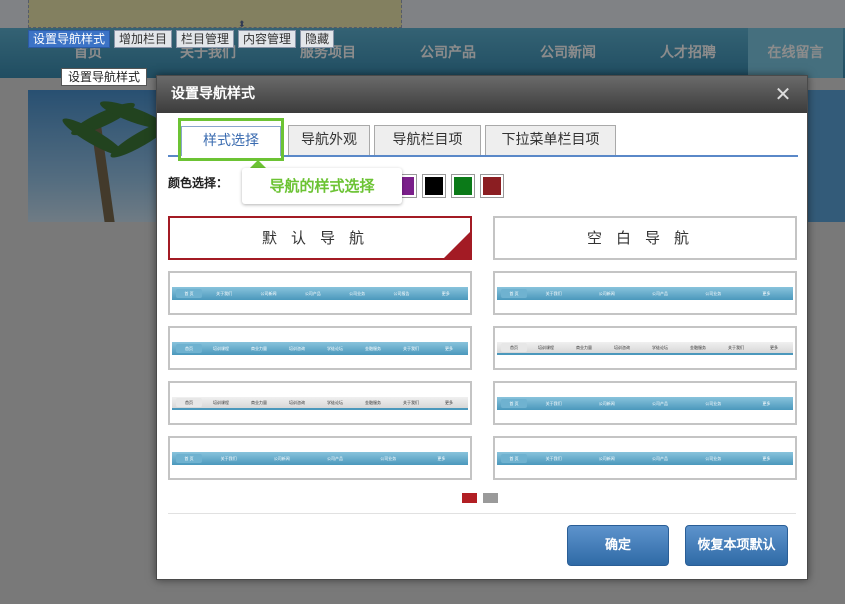  I want to click on dialog-title: 设置导航样式, so click(213, 94).